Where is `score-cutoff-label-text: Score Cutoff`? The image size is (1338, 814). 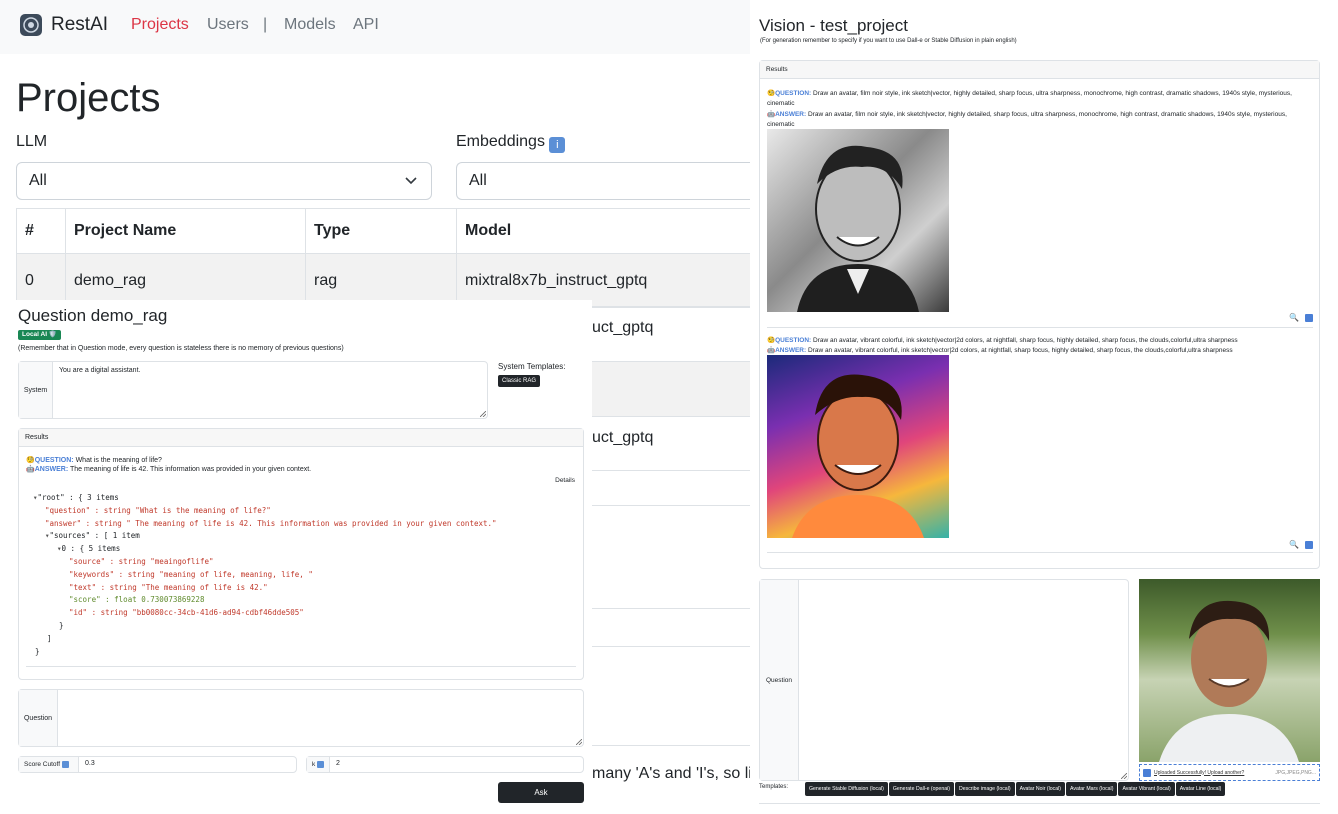
score-cutoff-label-text: Score Cutoff is located at coordinates (42, 764).